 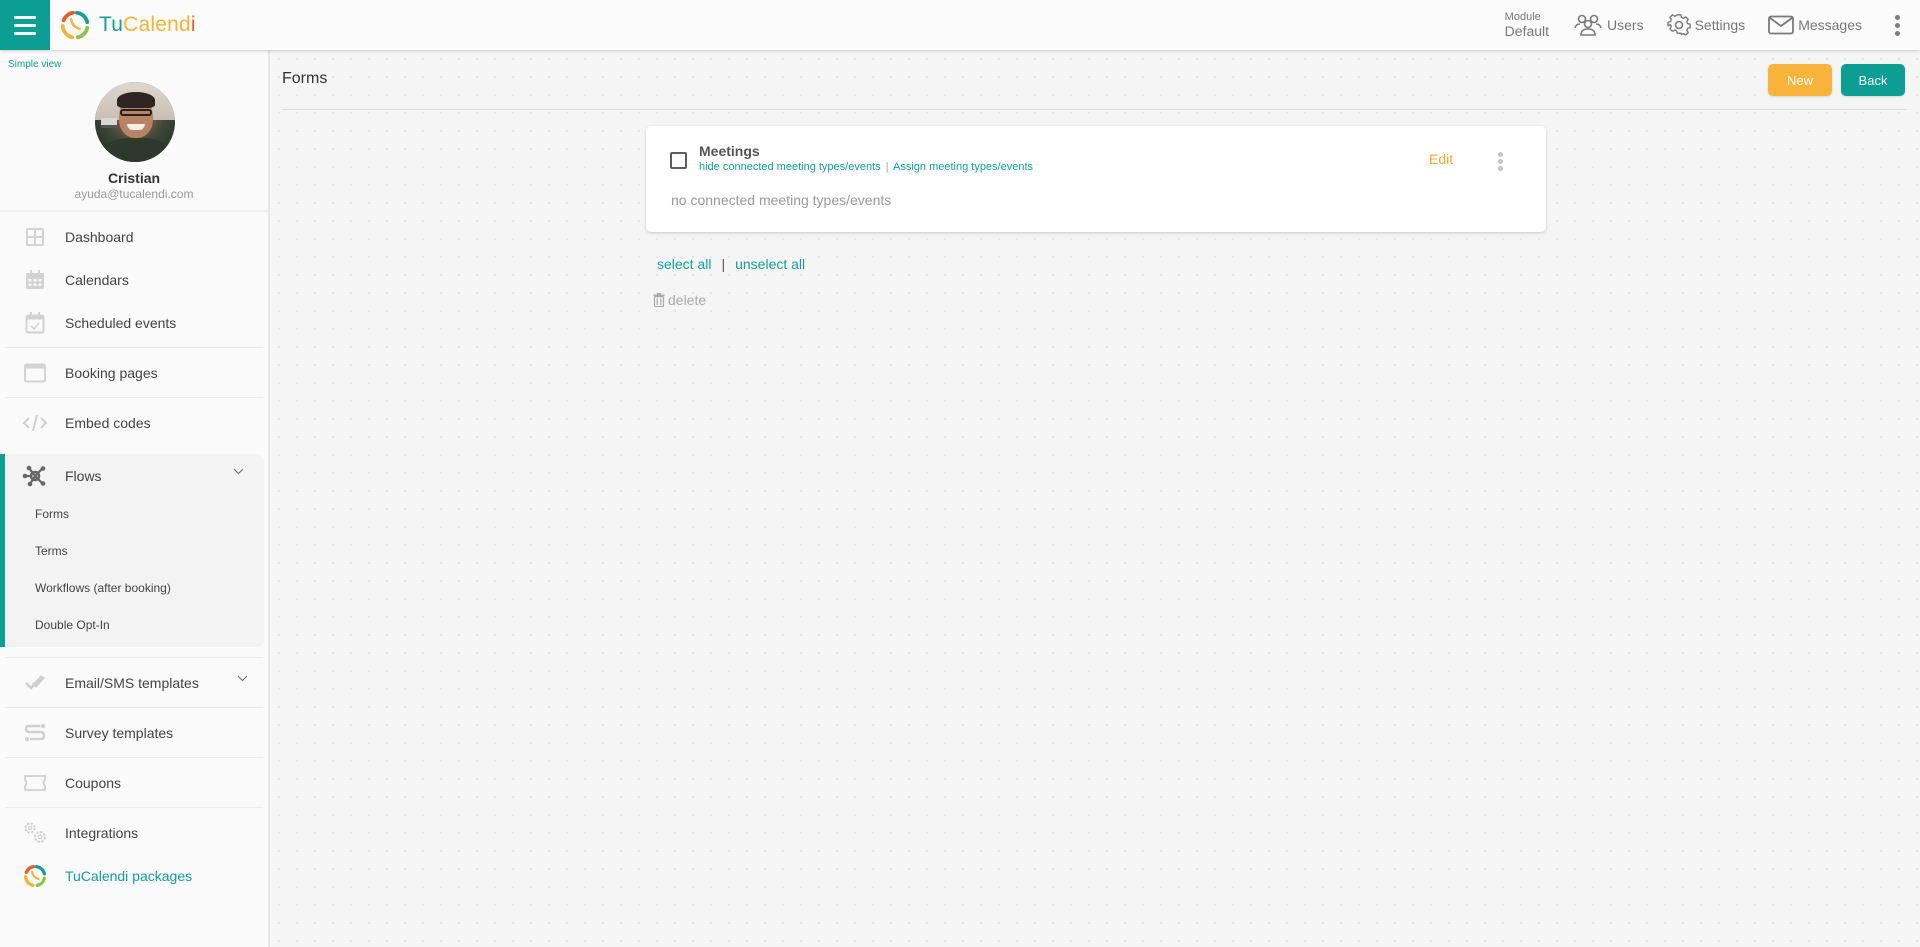 I want to click on sidebar-item-dashboard: Dashboard, so click(x=134, y=236).